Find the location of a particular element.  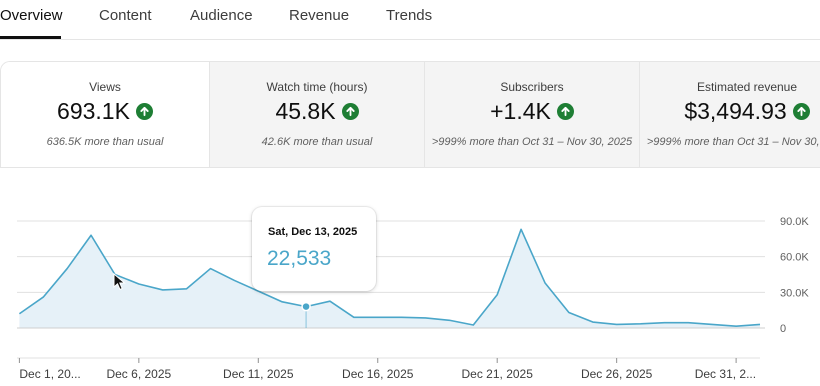

y-tick-label: 60.0K is located at coordinates (794, 258).